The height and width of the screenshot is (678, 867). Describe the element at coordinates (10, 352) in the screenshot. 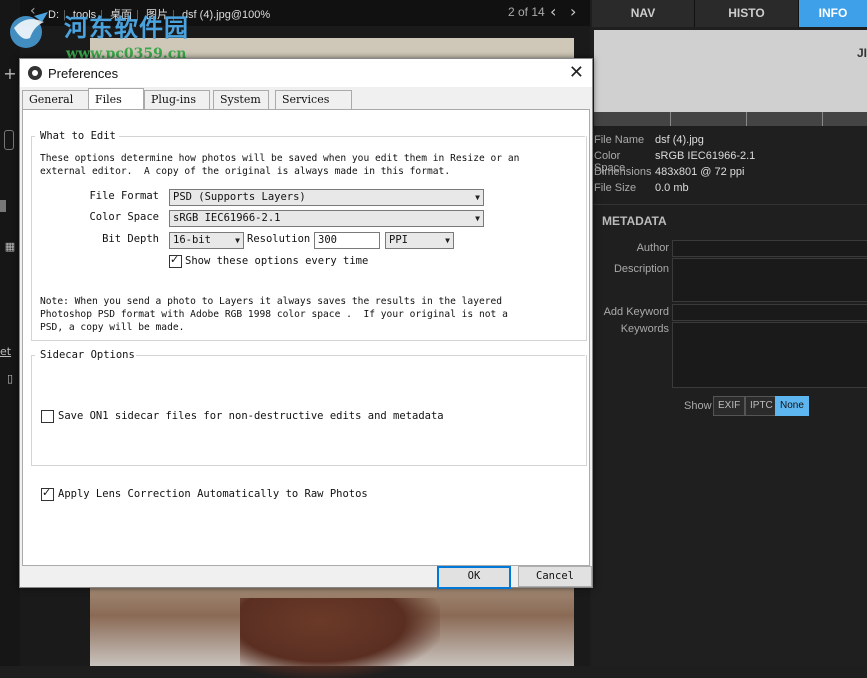

I see `rail-link: et` at that location.